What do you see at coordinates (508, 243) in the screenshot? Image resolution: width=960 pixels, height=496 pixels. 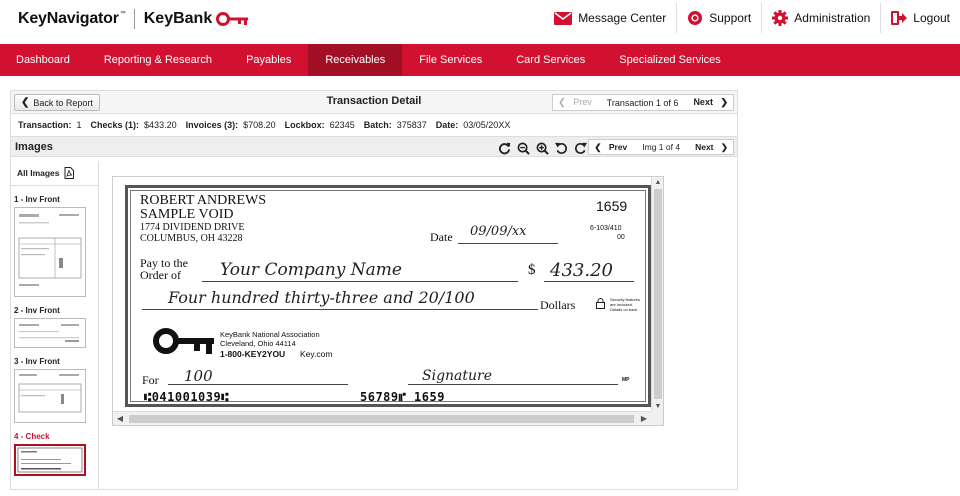 I see `check-date-line` at bounding box center [508, 243].